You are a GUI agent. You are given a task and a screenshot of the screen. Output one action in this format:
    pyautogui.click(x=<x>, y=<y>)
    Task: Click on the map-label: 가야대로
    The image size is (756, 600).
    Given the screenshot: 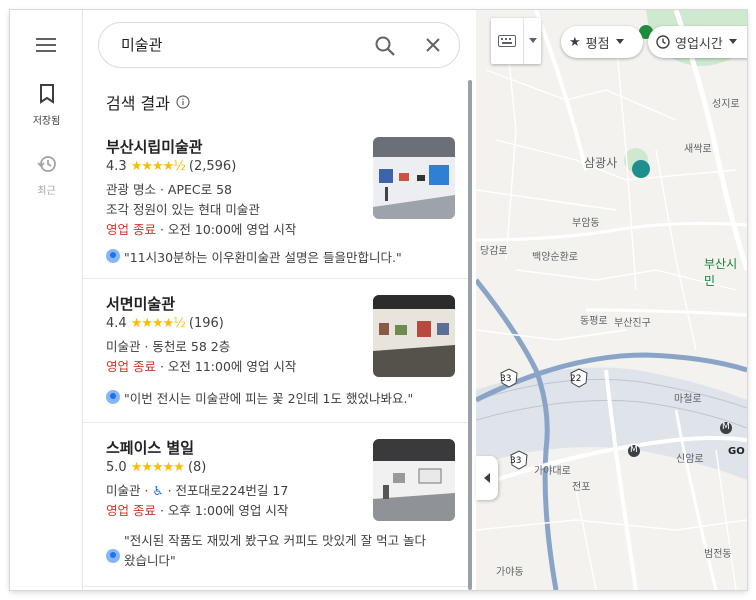 What is the action you would take?
    pyautogui.click(x=552, y=471)
    